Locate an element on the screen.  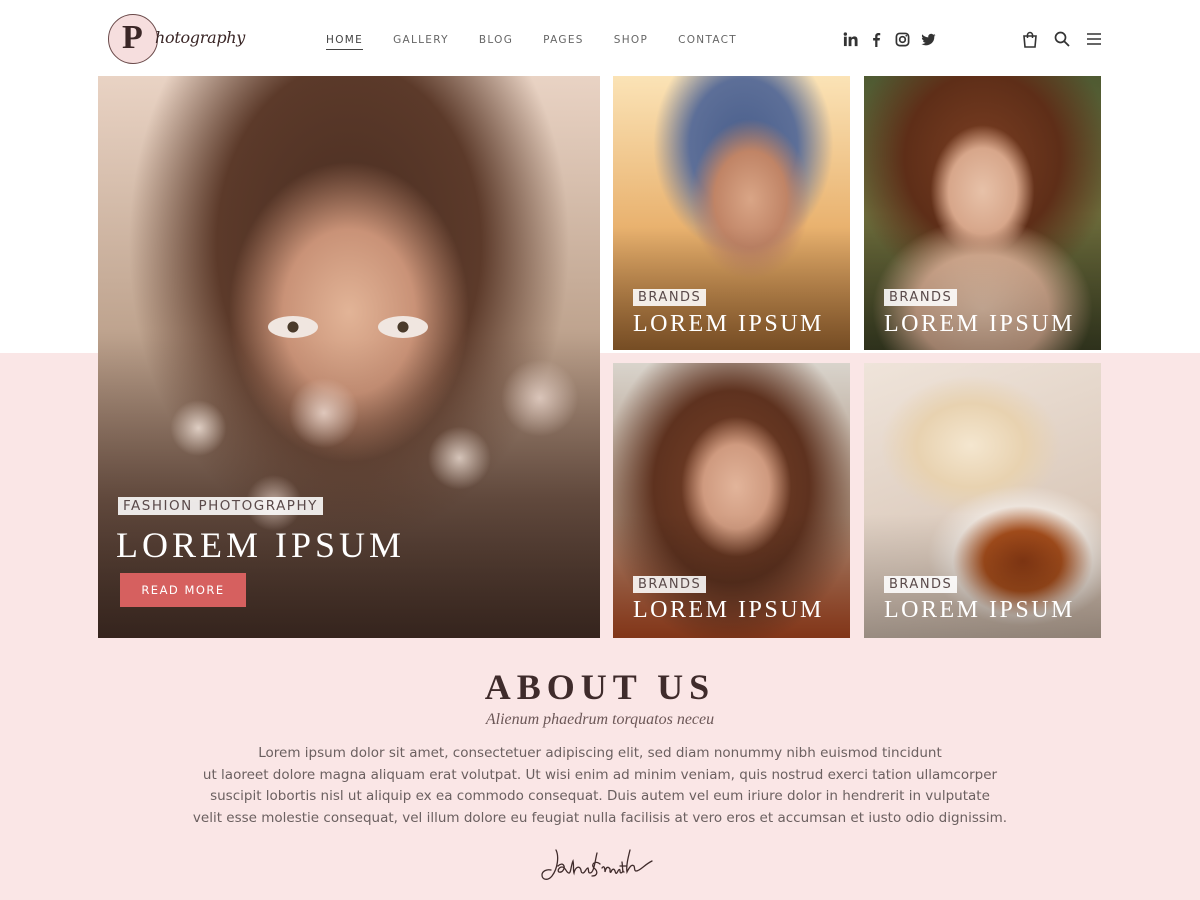
post-tile-grass-portrait: BRANDS LOREM IPSUM is located at coordinates (982, 213).